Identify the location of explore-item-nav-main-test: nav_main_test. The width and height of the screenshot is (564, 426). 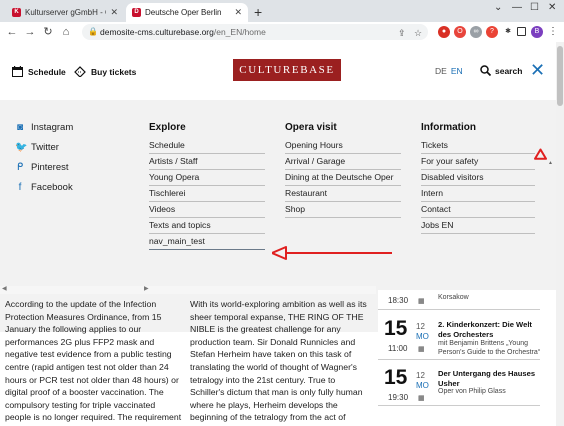
(207, 242).